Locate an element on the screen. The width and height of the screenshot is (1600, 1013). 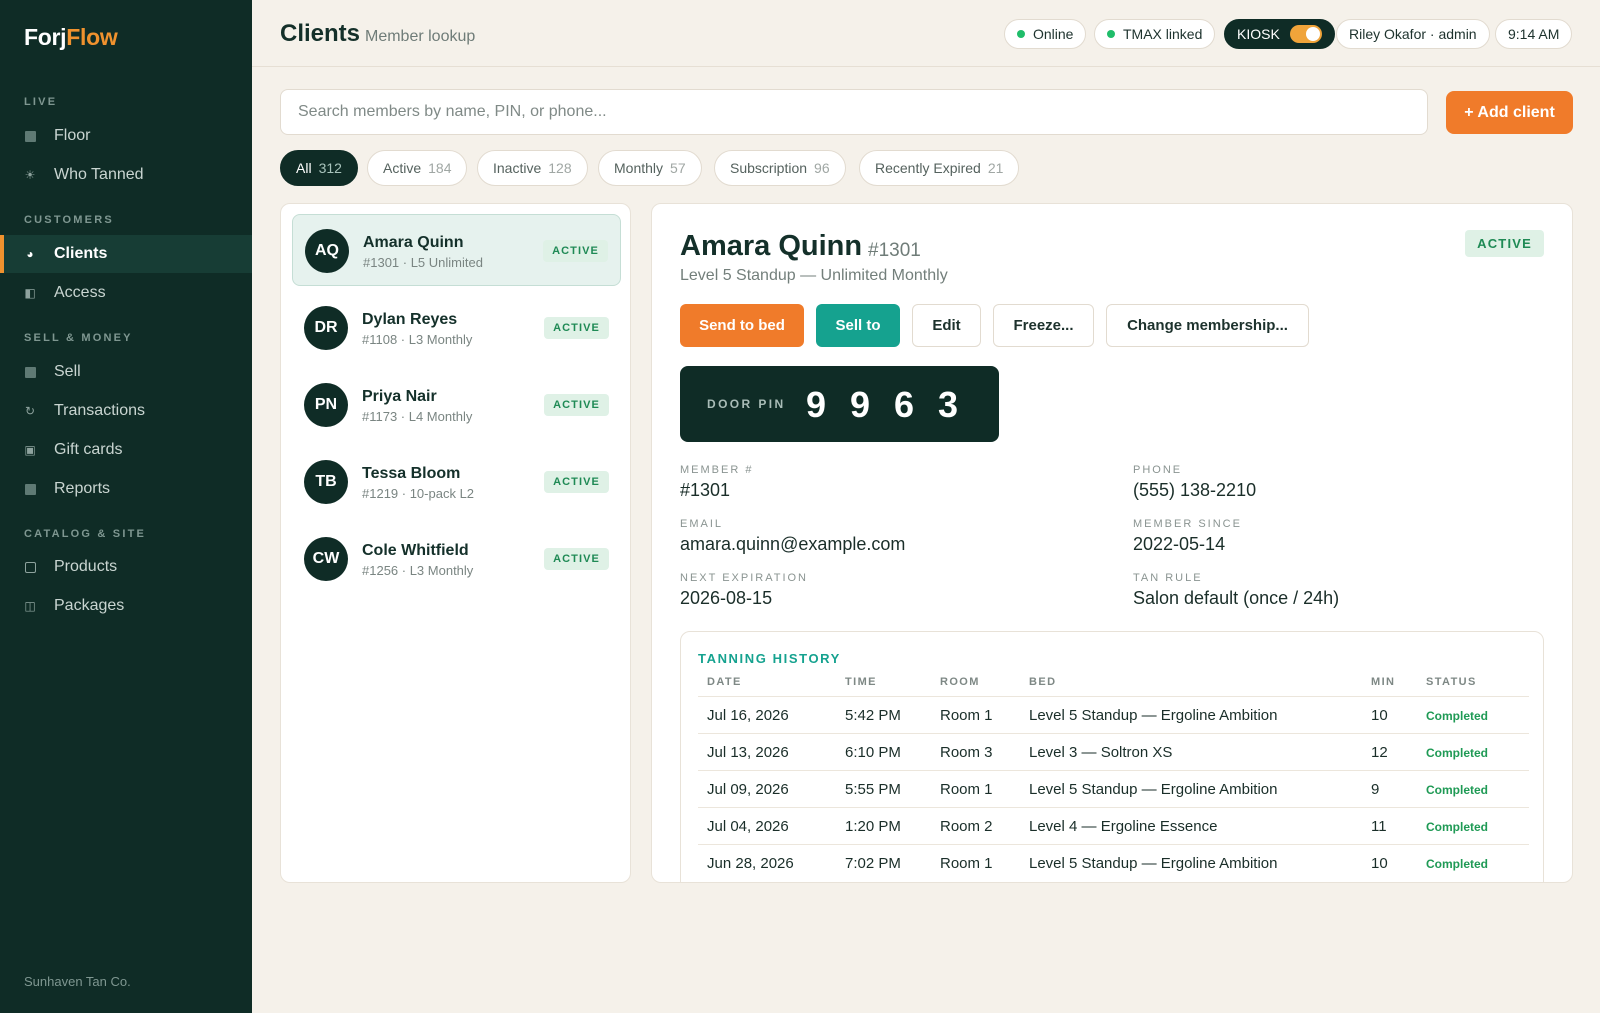
brand-part-1: Forj is located at coordinates (45, 37).